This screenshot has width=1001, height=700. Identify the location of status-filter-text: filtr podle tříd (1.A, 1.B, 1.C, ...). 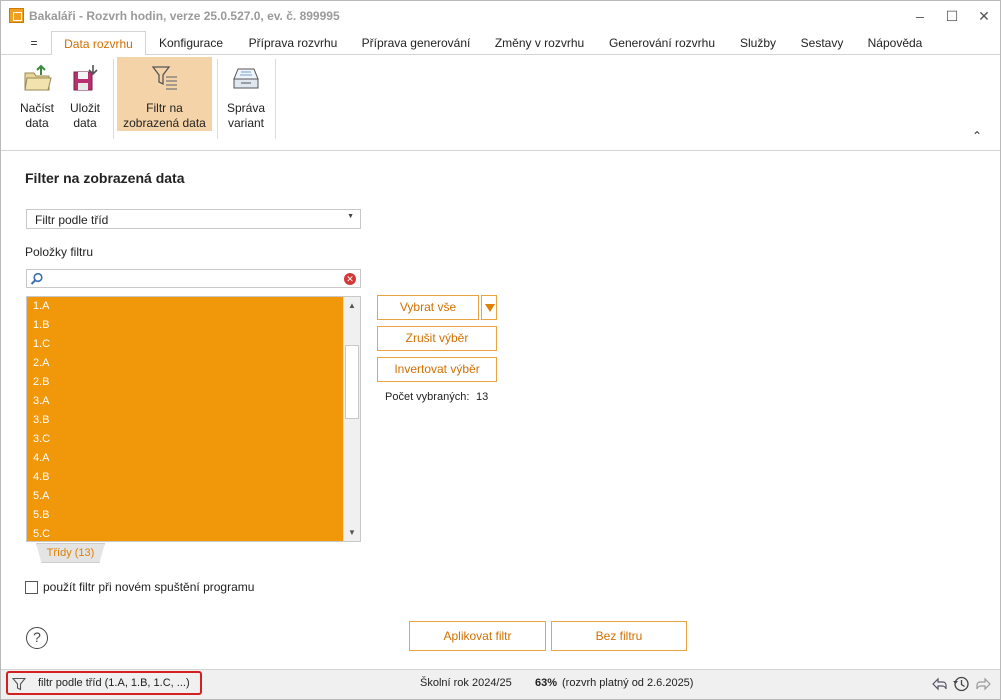
(114, 683).